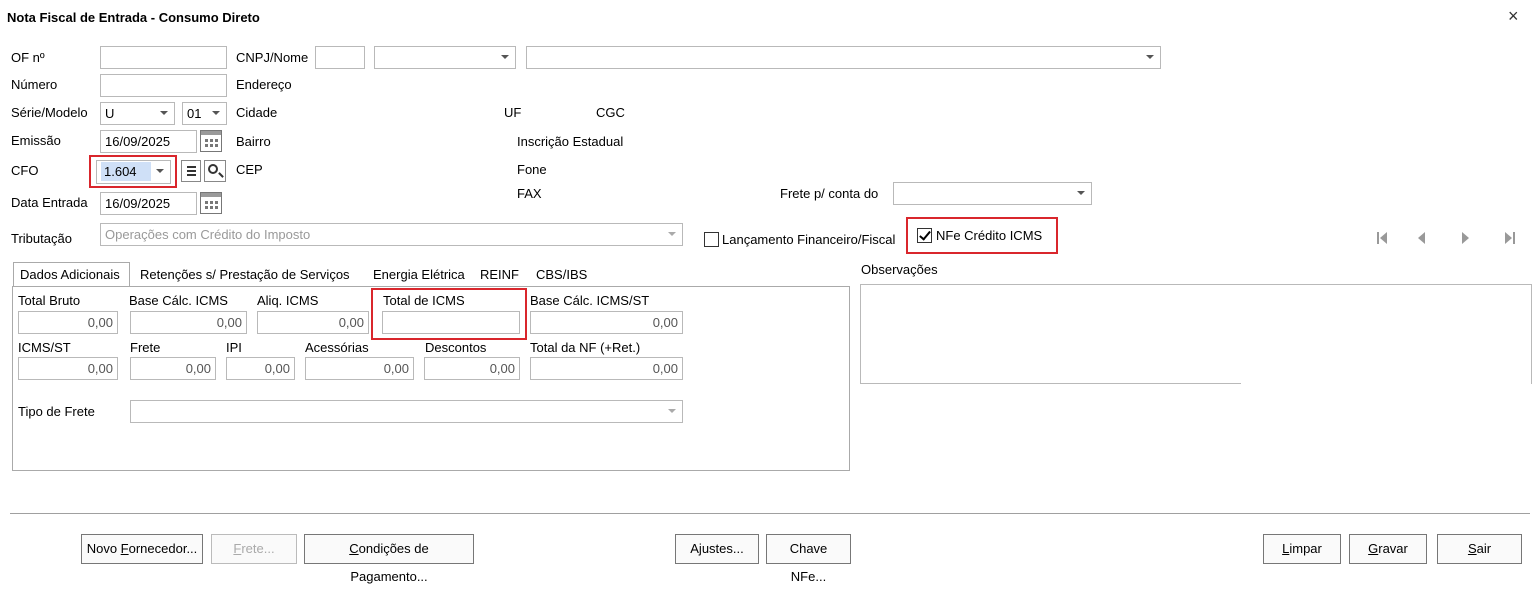 Image resolution: width=1537 pixels, height=591 pixels. I want to click on descontos-field: 0,00, so click(472, 368).